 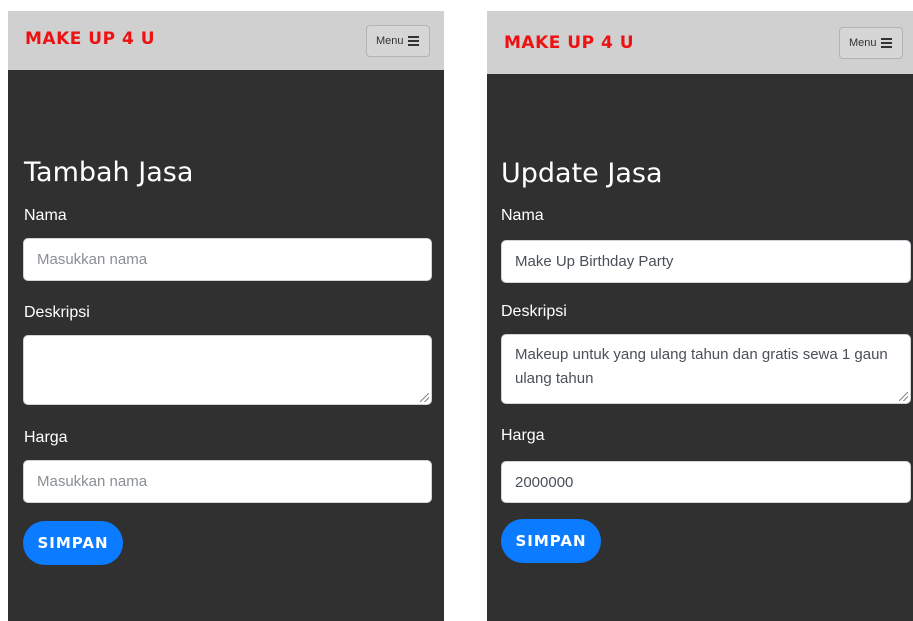 What do you see at coordinates (706, 482) in the screenshot?
I see `harga-input: 2000000` at bounding box center [706, 482].